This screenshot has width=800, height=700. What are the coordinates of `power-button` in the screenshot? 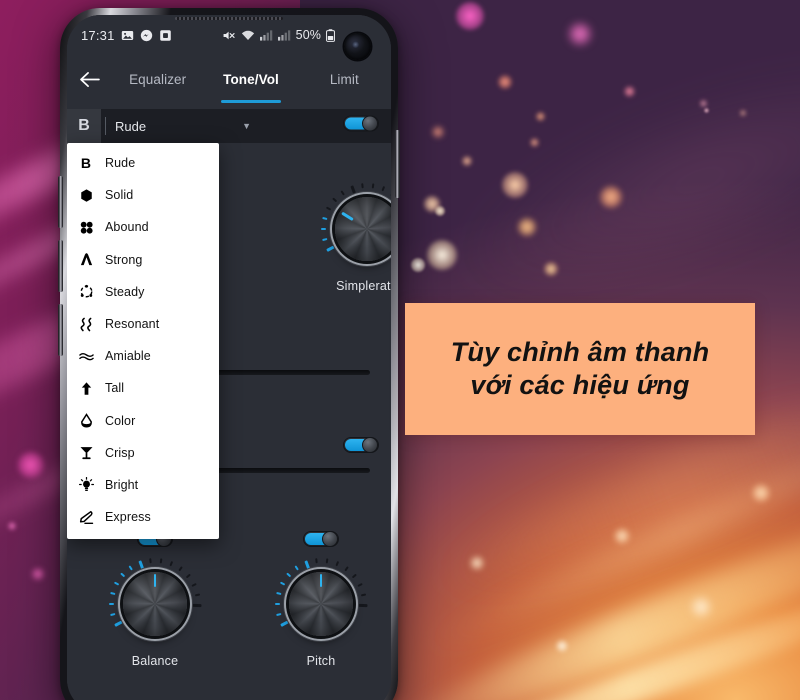 It's located at (397, 164).